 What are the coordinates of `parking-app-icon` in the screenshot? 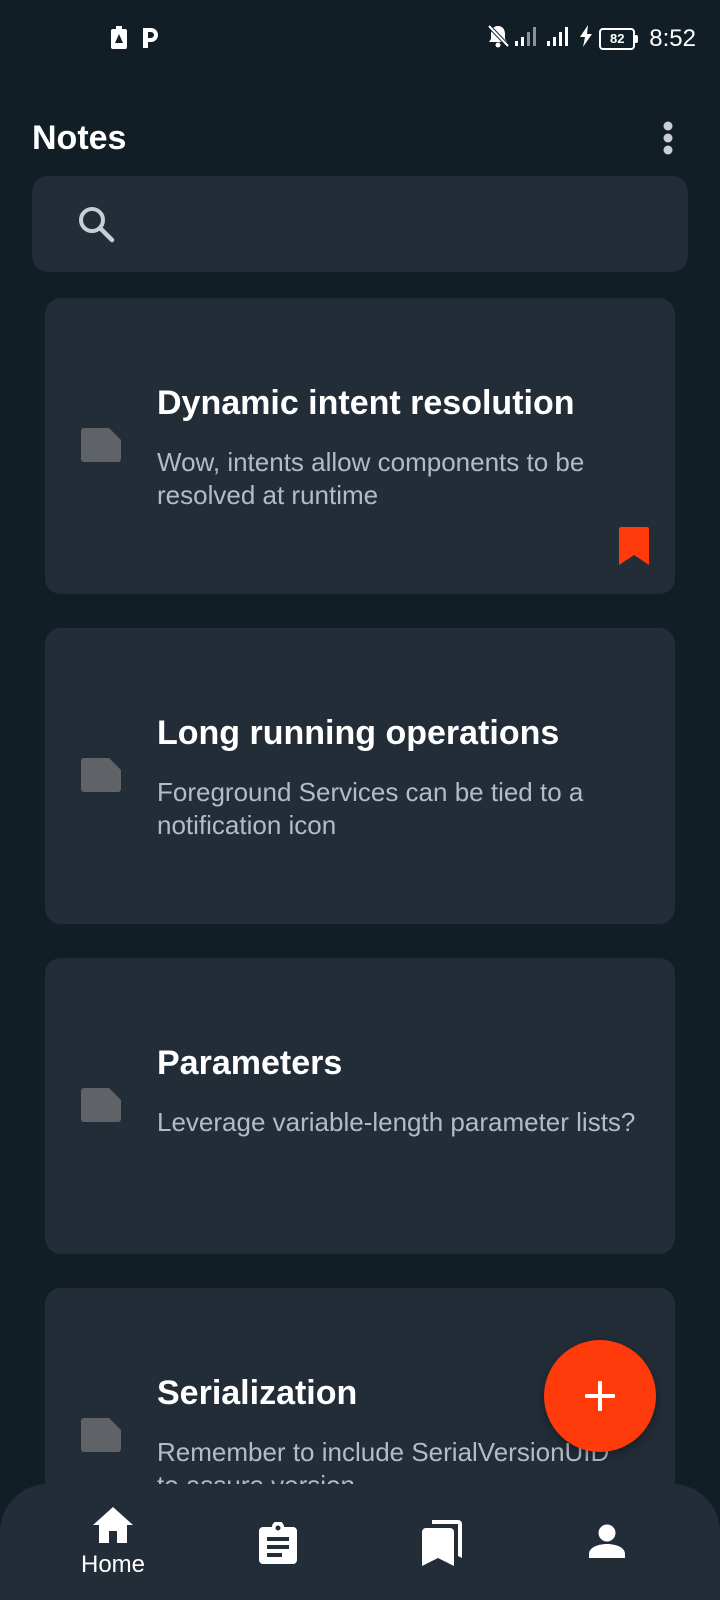 It's located at (150, 40).